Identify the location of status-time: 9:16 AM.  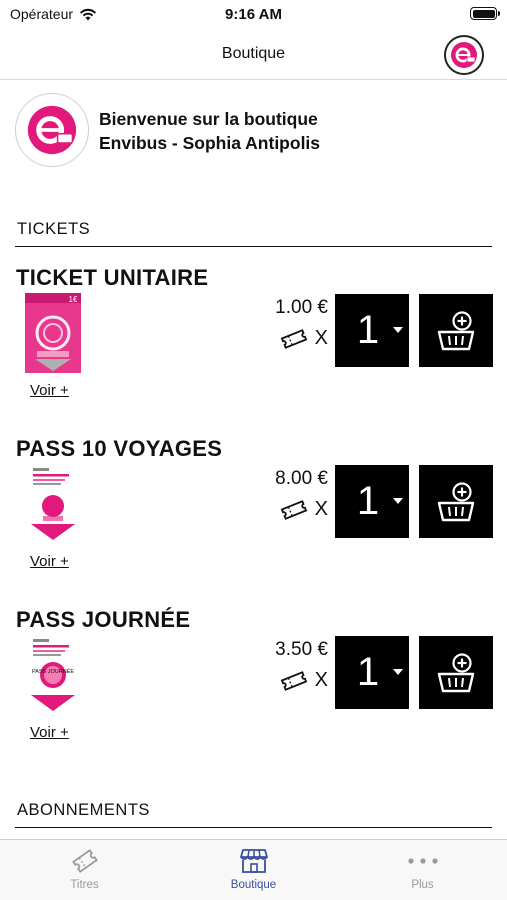
(253, 14).